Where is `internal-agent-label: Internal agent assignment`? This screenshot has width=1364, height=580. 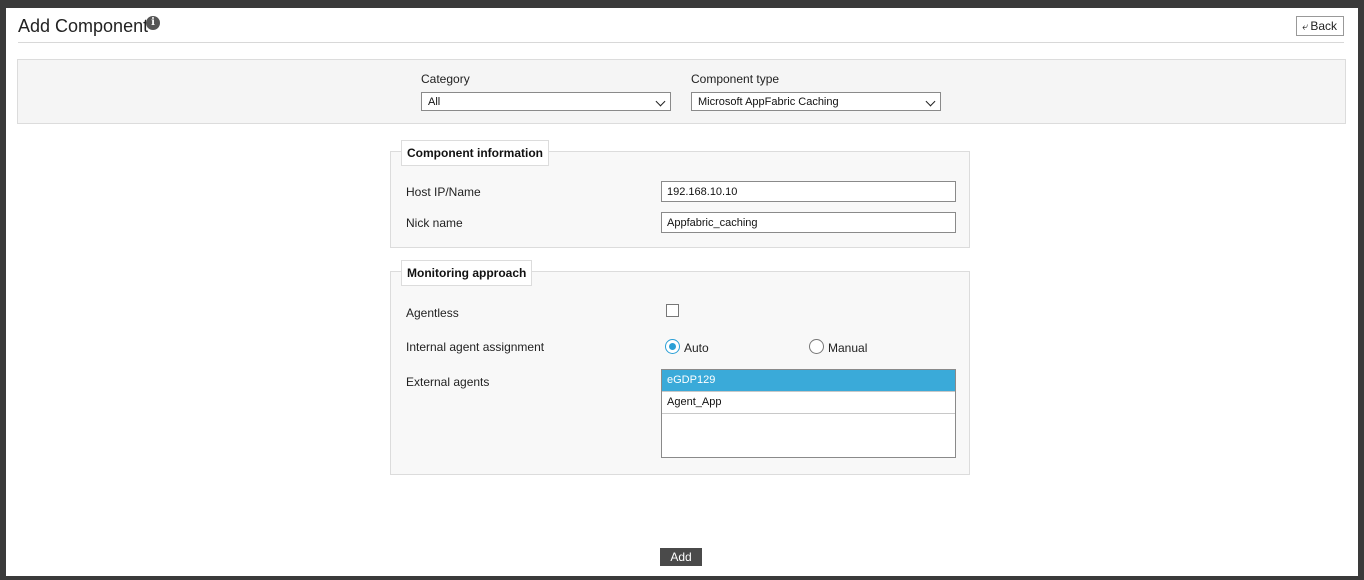 internal-agent-label: Internal agent assignment is located at coordinates (475, 347).